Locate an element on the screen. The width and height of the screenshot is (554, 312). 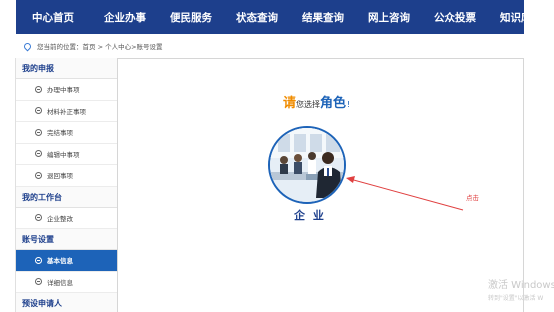
watermark-line-2: 转到"设置"以激活 W is located at coordinates (516, 298).